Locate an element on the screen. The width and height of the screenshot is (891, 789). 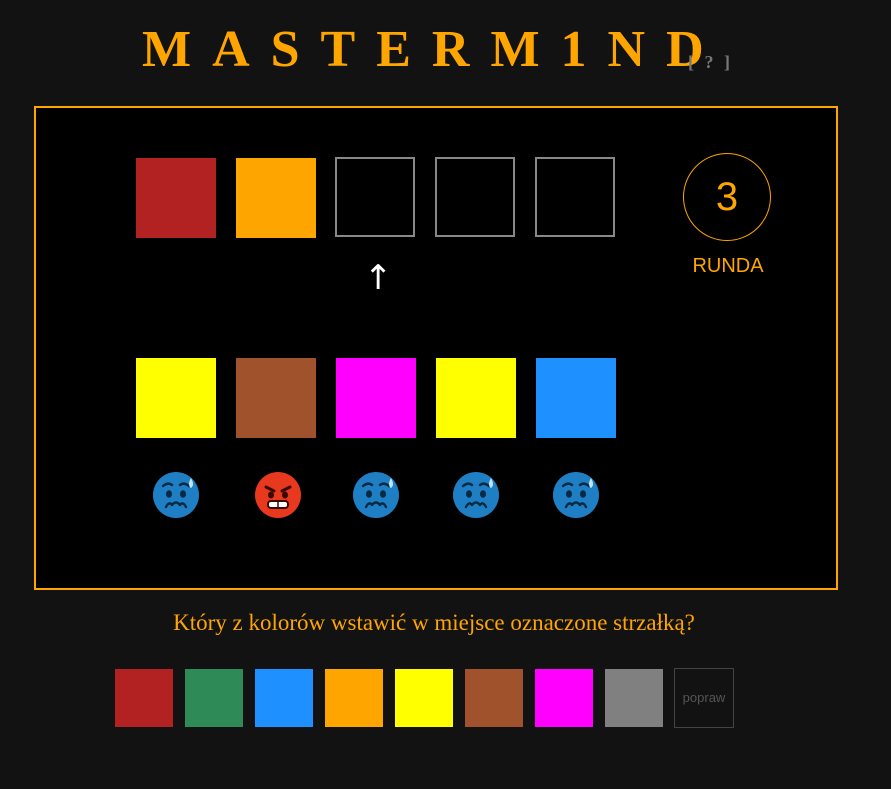
palette-color-gray is located at coordinates (634, 698).